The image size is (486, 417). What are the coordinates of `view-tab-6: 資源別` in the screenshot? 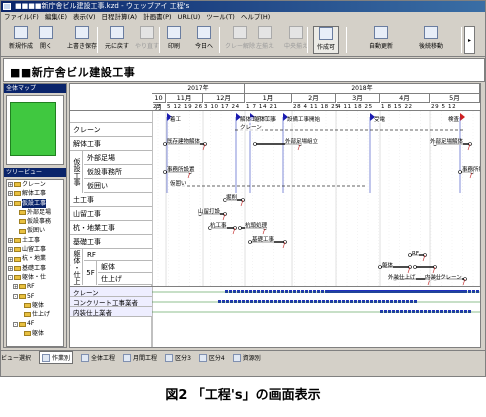 It's located at (246, 357).